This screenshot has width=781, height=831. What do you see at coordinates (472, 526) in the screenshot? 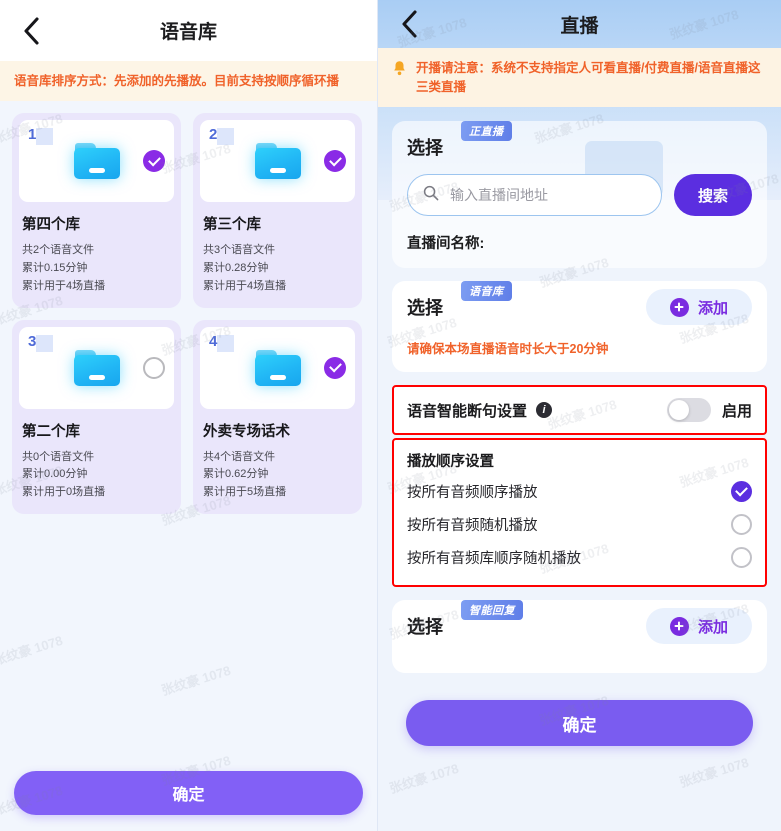
I see `play-order-option-label: 按所有音频随机播放` at bounding box center [472, 526].